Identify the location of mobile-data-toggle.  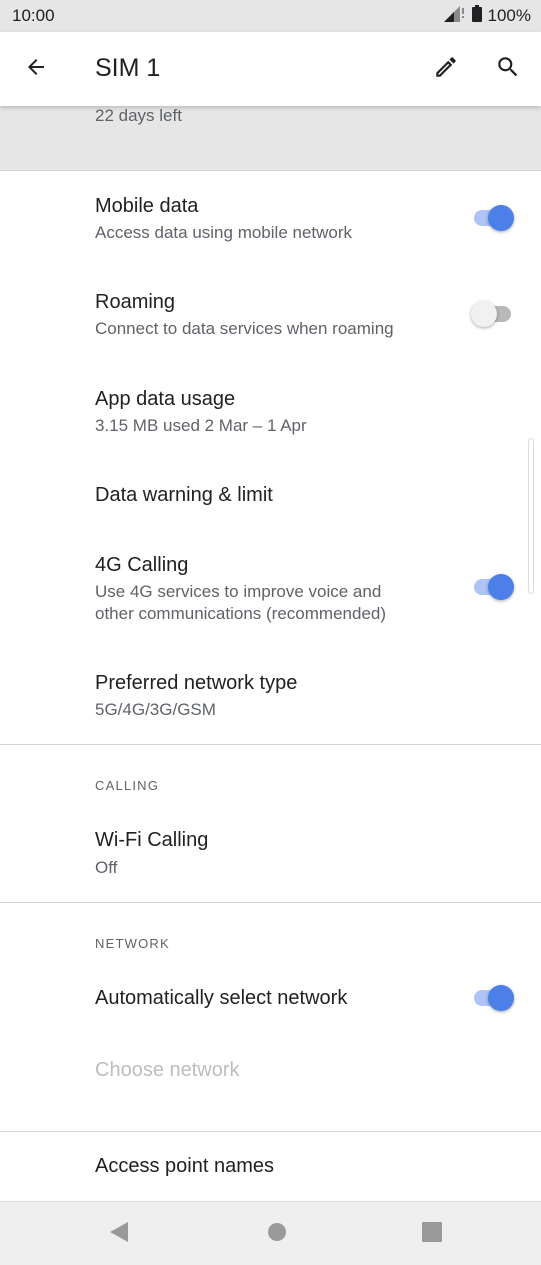
(495, 218).